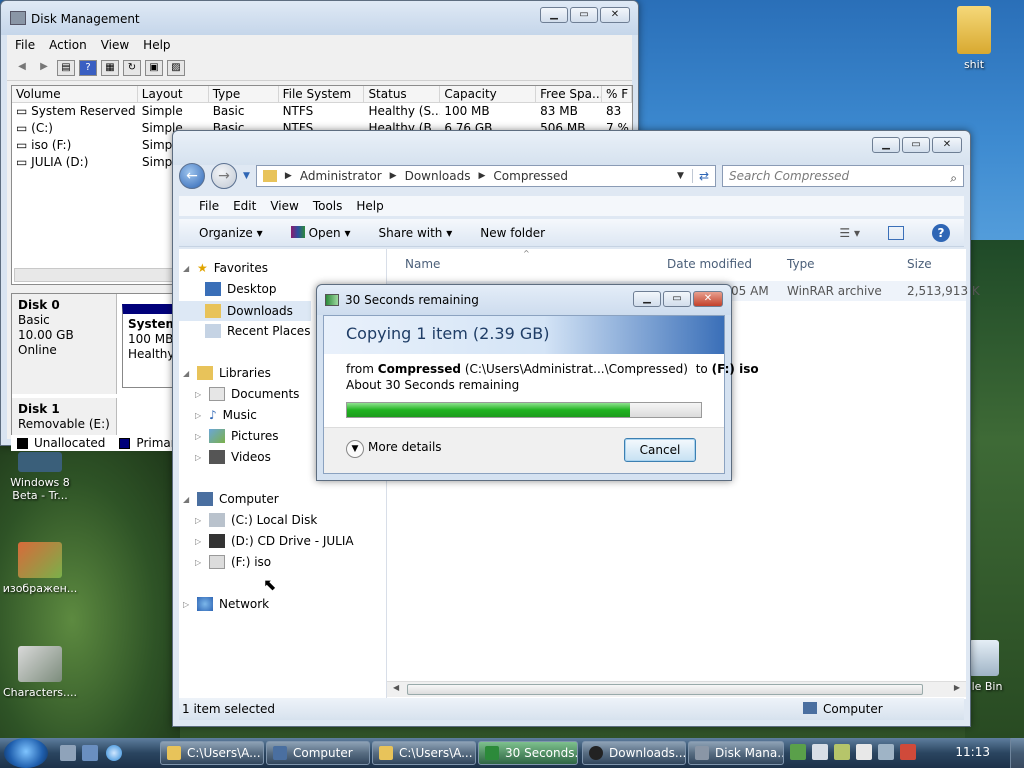 The width and height of the screenshot is (1024, 768). What do you see at coordinates (396, 687) in the screenshot?
I see `scroll-left-icon: ◀` at bounding box center [396, 687].